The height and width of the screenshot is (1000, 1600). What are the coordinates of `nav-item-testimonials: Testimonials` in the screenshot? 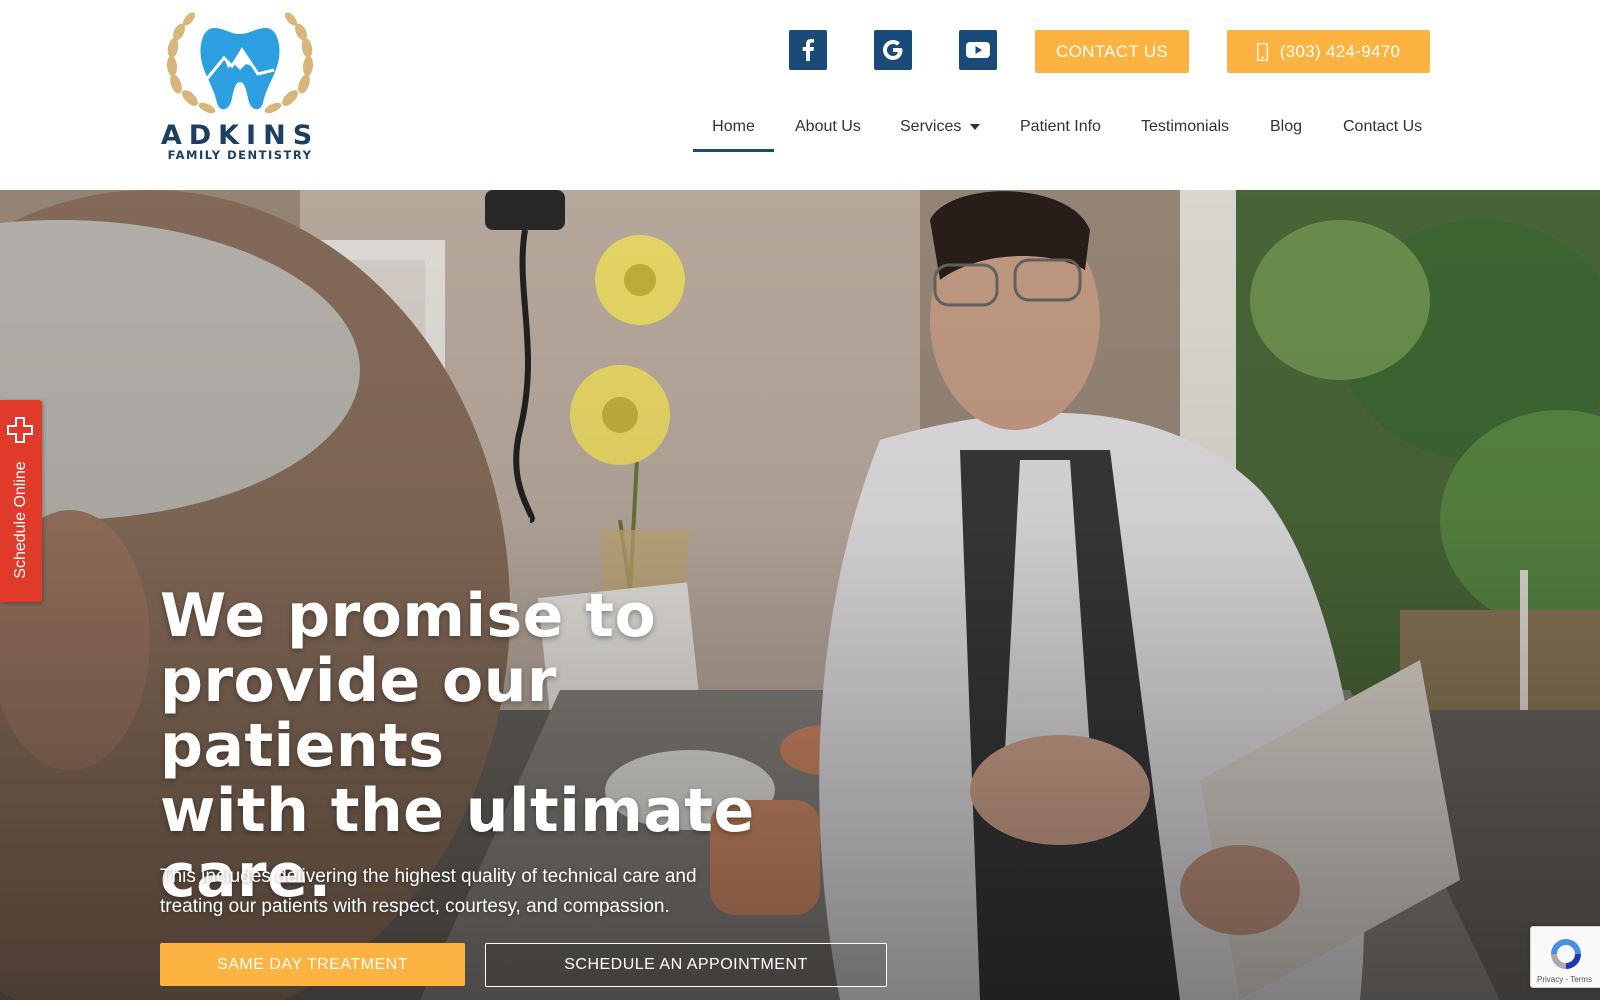 It's located at (1185, 132).